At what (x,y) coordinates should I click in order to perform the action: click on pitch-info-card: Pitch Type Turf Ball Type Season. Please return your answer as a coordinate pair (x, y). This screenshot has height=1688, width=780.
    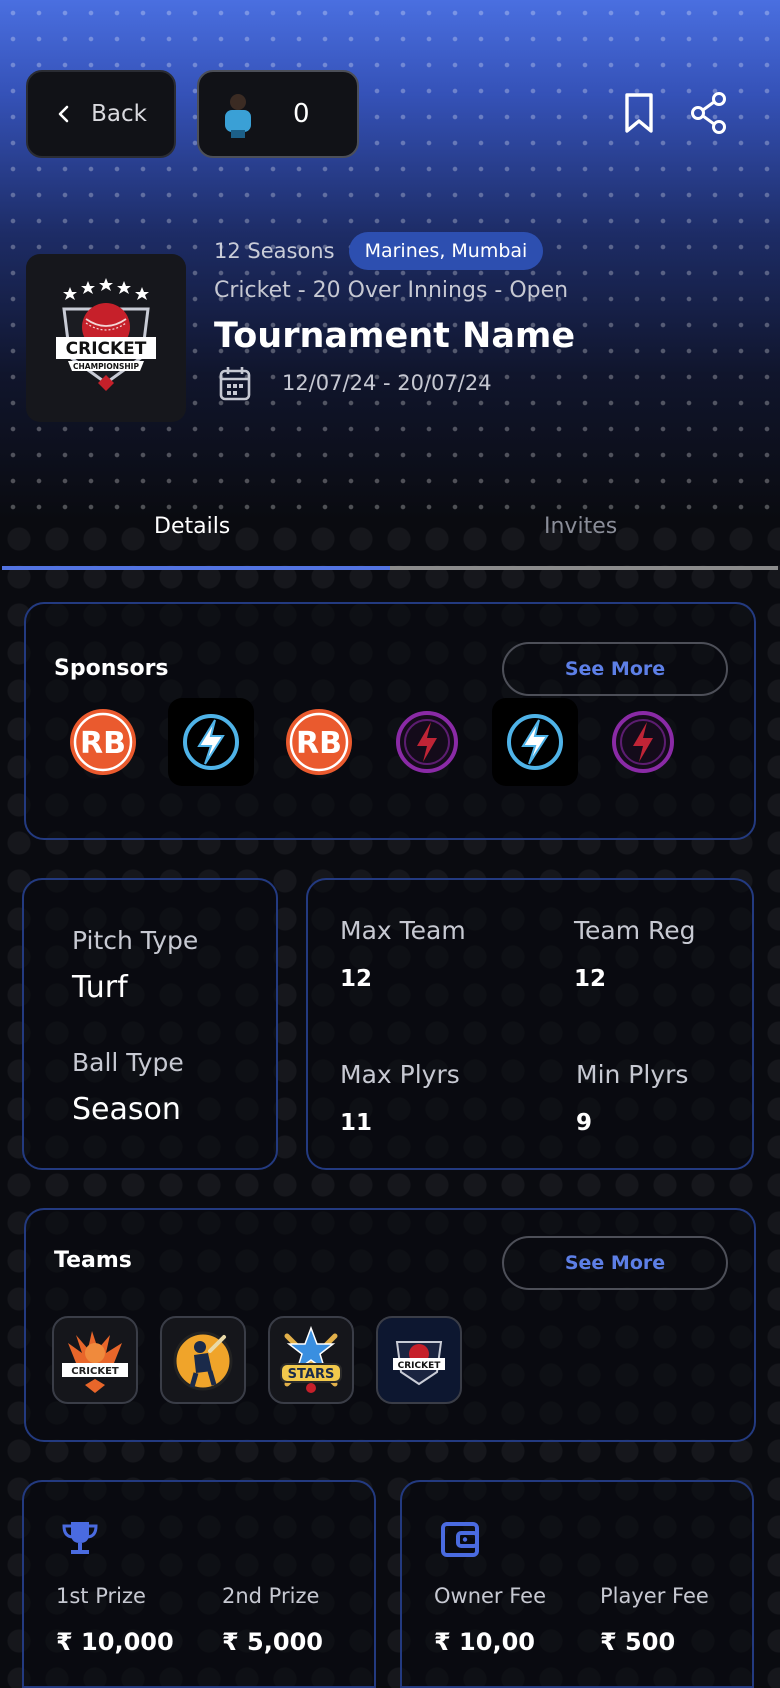
    Looking at the image, I should click on (150, 1024).